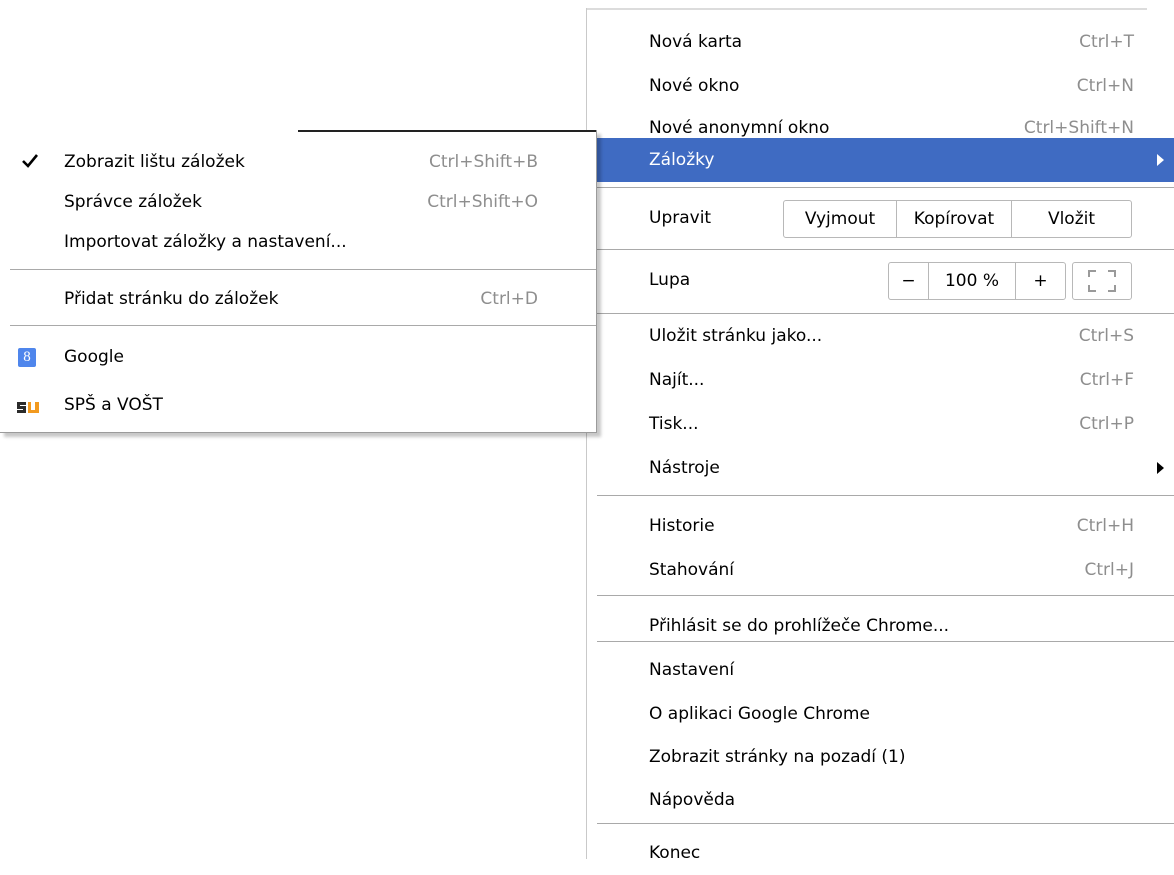  I want to click on zoom-button-group: − 100 % +, so click(977, 281).